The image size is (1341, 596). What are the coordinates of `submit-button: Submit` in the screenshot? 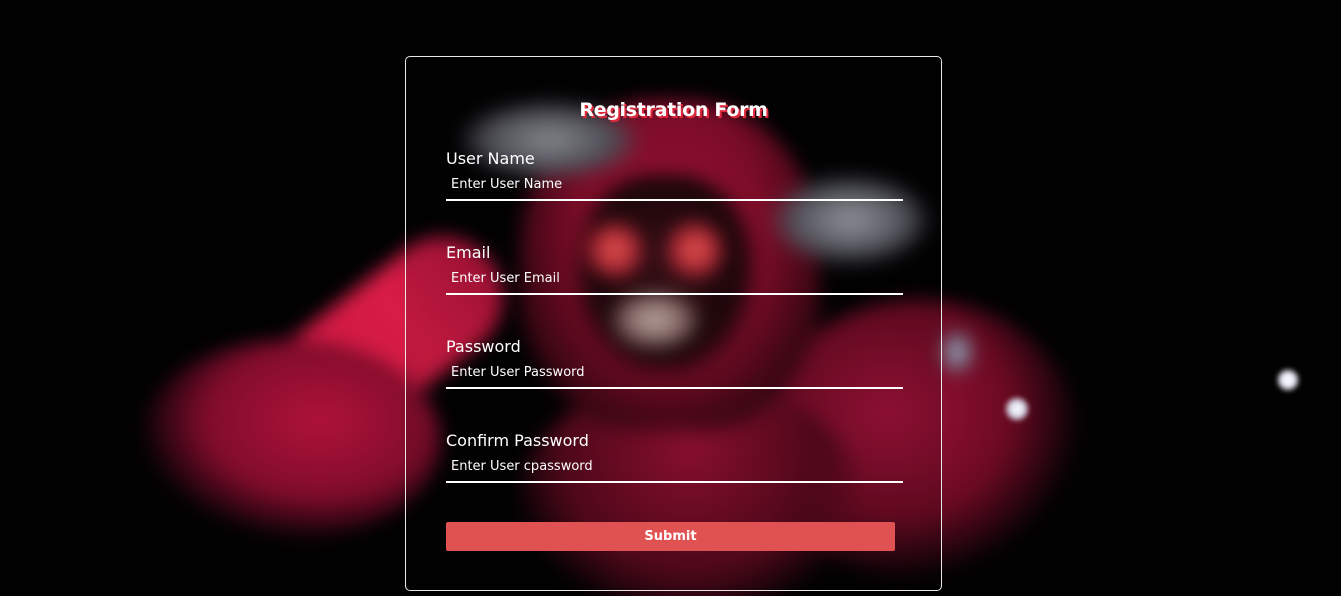 It's located at (670, 536).